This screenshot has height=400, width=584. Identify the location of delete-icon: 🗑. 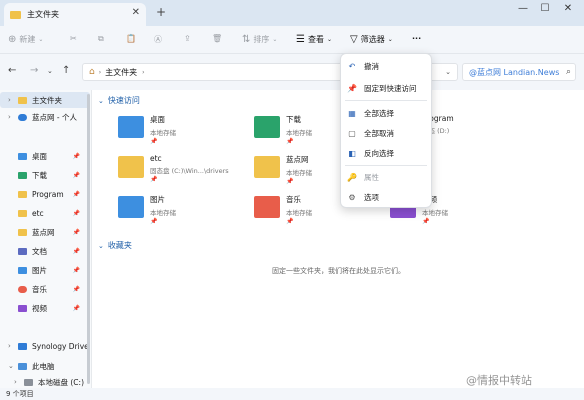
(217, 38).